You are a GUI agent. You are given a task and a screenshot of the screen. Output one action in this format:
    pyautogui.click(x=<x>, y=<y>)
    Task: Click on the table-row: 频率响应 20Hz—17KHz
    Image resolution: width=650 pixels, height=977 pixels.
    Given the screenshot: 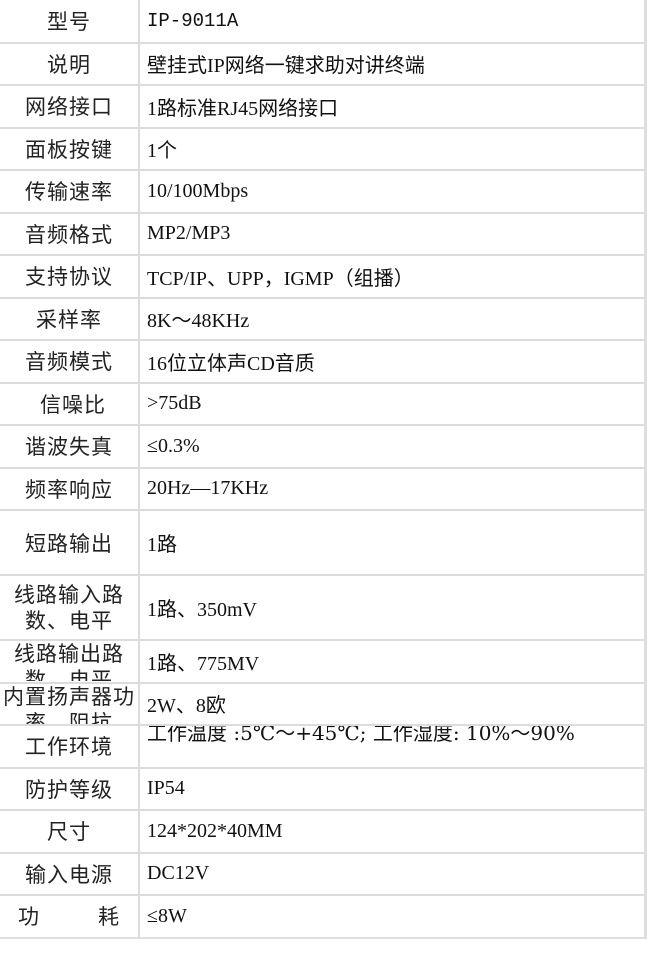 What is the action you would take?
    pyautogui.click(x=323, y=488)
    